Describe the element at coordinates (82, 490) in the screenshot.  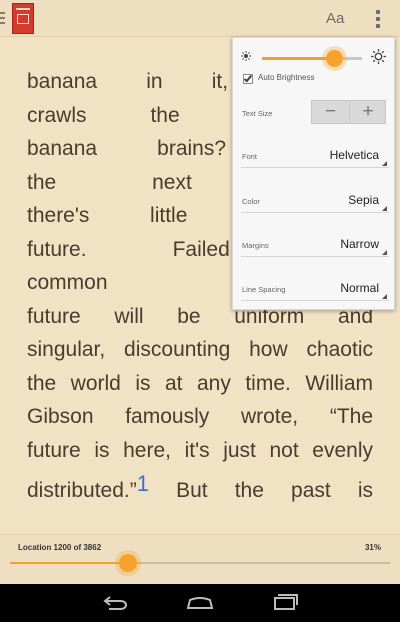
I see `reading-line-part: distributed.”` at that location.